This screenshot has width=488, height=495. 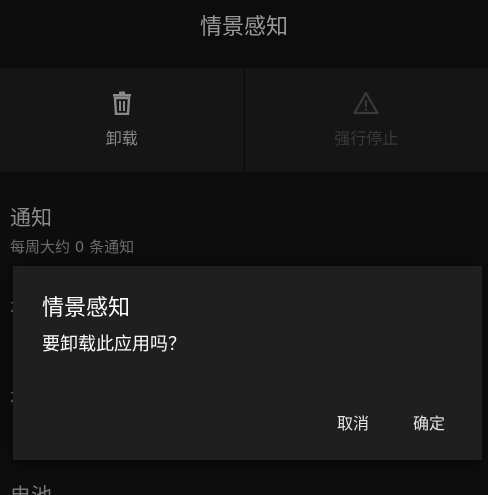 I want to click on battery-title: 电池, so click(x=31, y=487).